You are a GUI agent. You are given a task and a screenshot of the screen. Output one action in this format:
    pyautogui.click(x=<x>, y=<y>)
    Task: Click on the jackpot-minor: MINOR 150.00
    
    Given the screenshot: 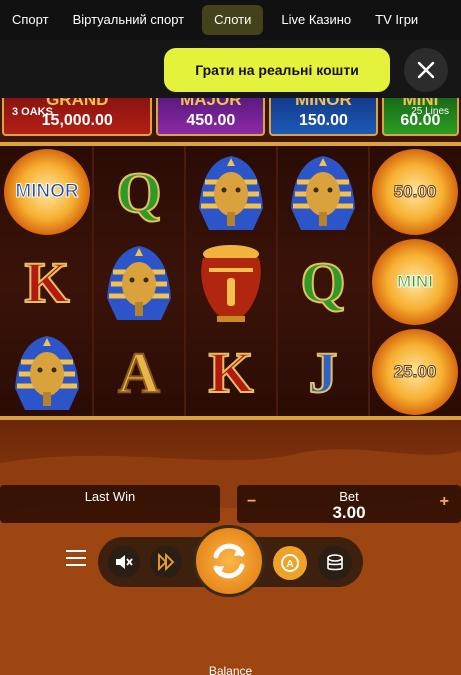 What is the action you would take?
    pyautogui.click(x=323, y=117)
    